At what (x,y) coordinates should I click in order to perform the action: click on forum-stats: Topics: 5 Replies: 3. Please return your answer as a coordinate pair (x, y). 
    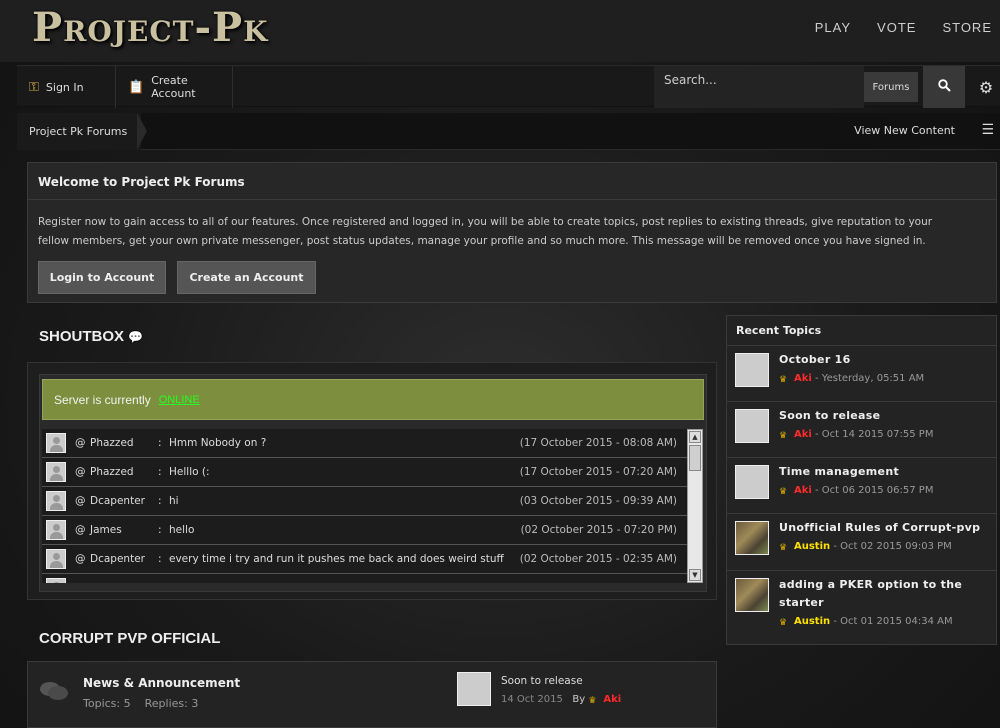
    Looking at the image, I should click on (140, 703).